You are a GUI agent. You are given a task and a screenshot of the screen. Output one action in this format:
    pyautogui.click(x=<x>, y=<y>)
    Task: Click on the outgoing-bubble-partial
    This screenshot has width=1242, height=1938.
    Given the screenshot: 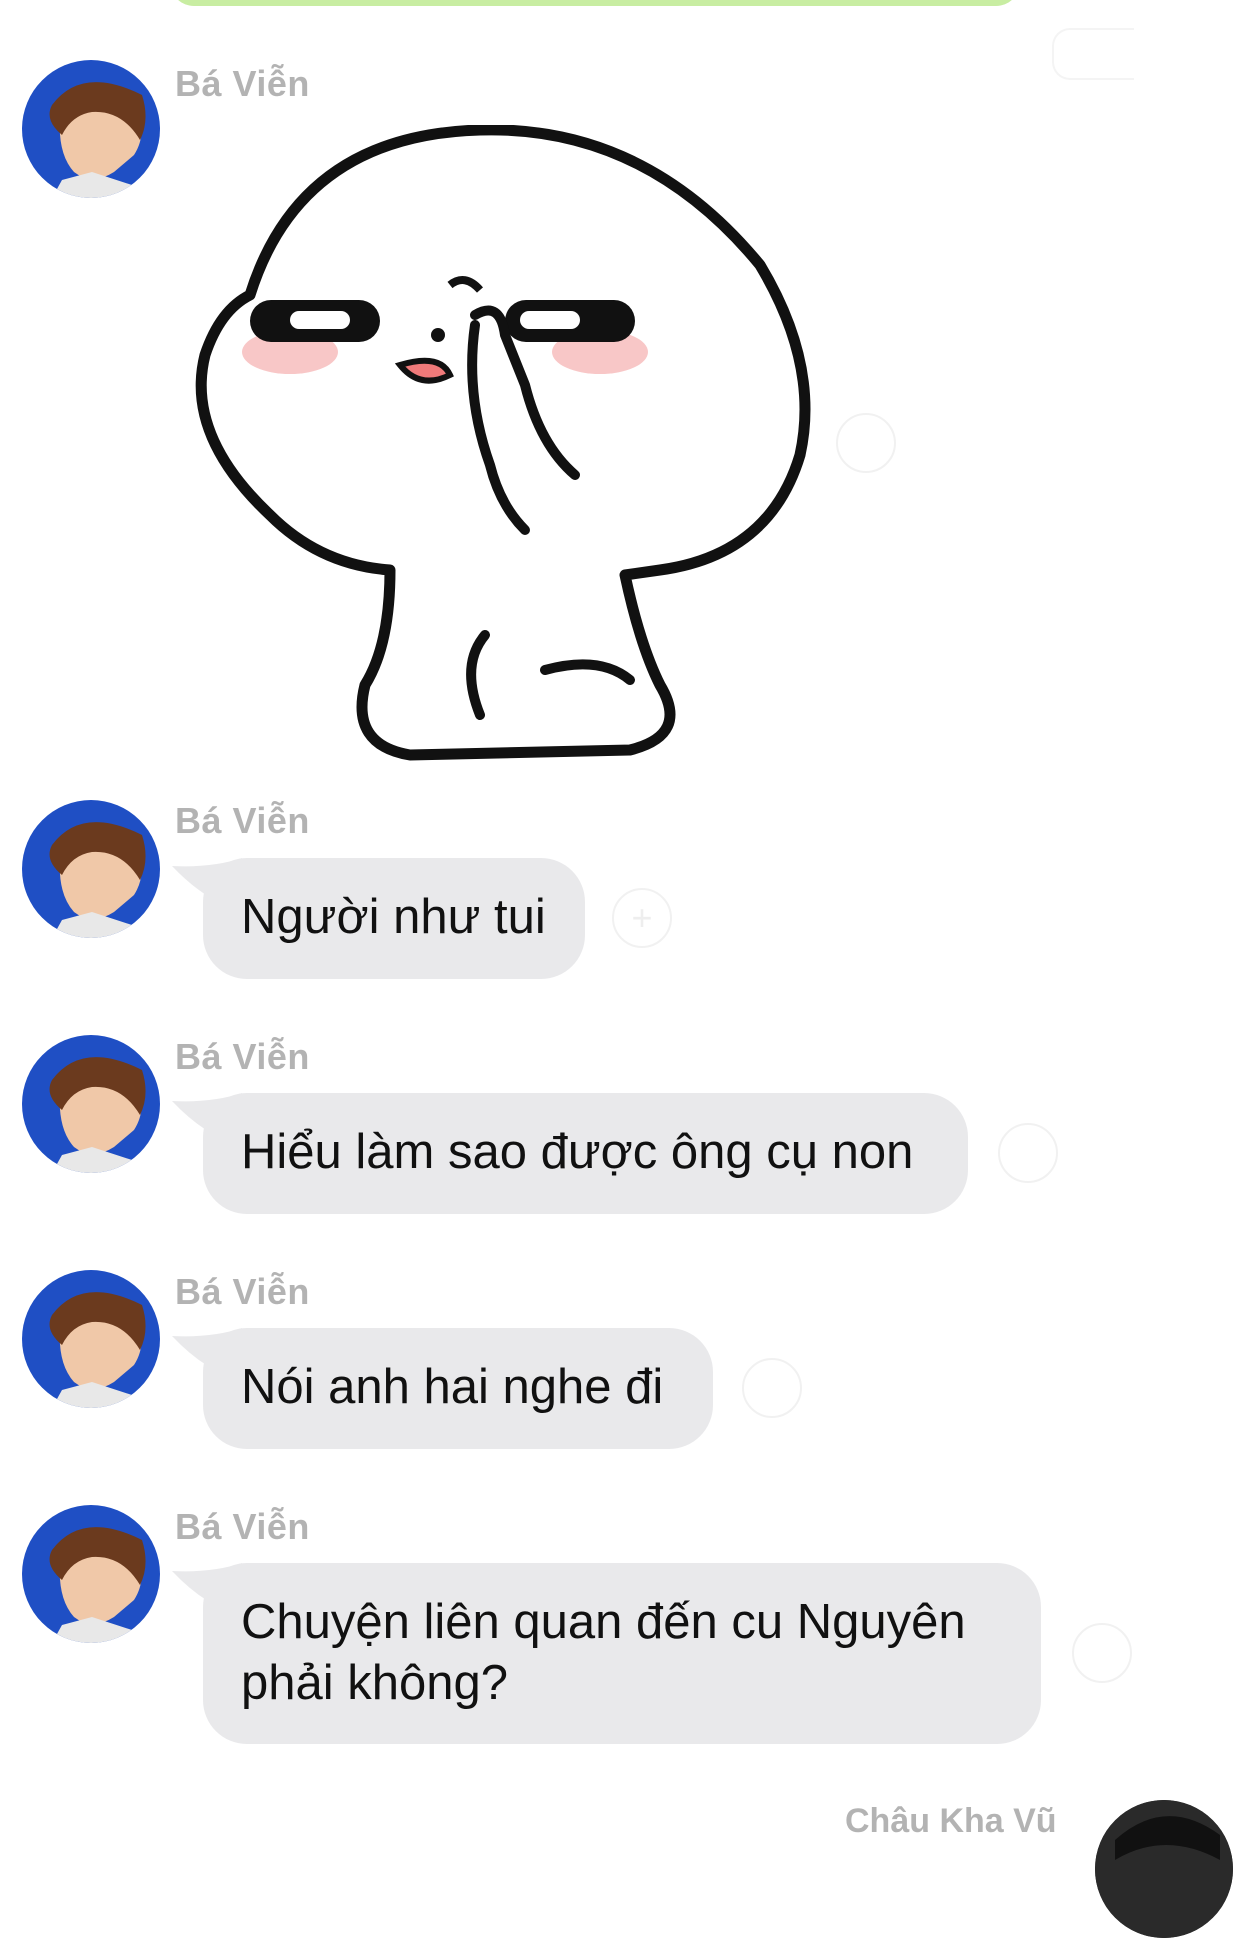 What is the action you would take?
    pyautogui.click(x=595, y=3)
    